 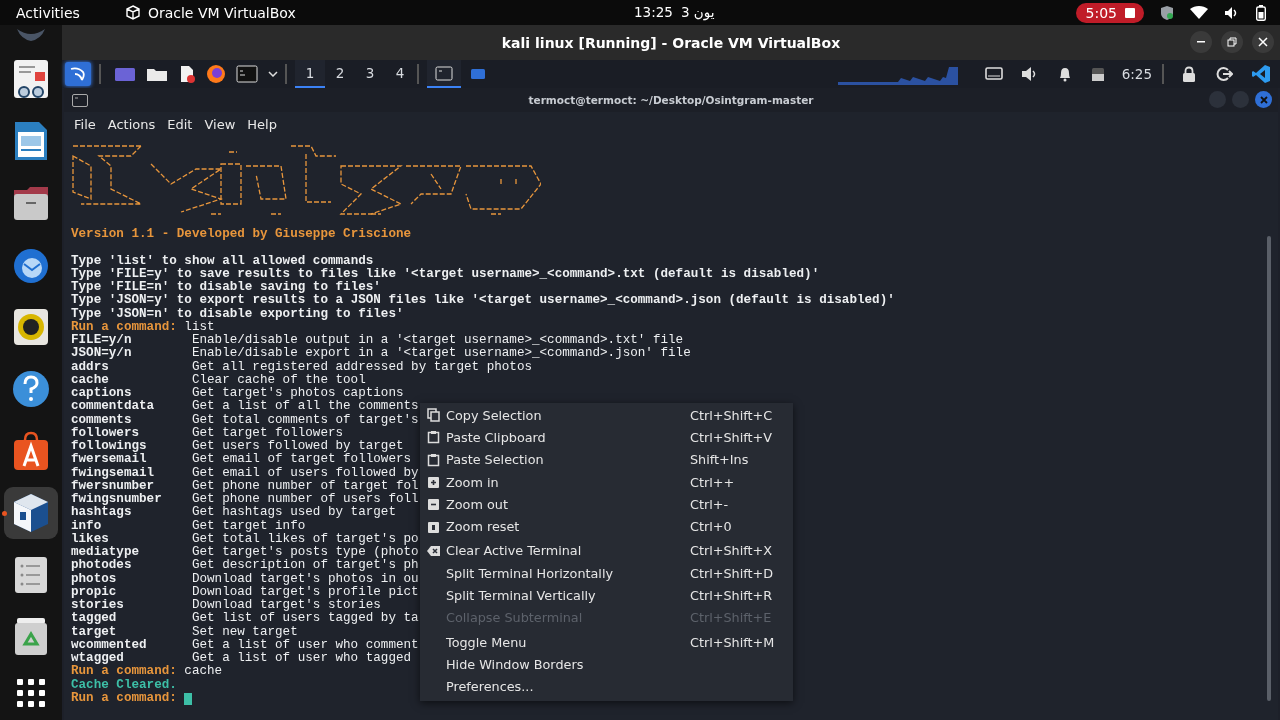 What do you see at coordinates (606, 595) in the screenshot?
I see `menu-item: Split Terminal Vertically Ctrl+Shift+R` at bounding box center [606, 595].